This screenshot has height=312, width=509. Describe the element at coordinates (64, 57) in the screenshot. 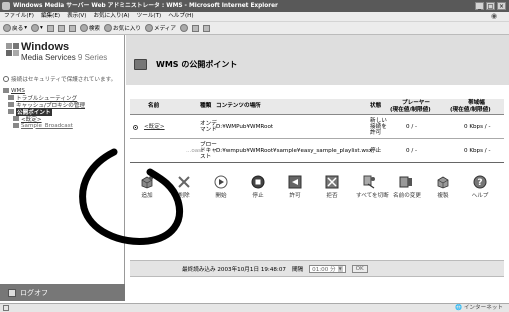

I see `logo-subtitle: Media Services 9 Series` at that location.